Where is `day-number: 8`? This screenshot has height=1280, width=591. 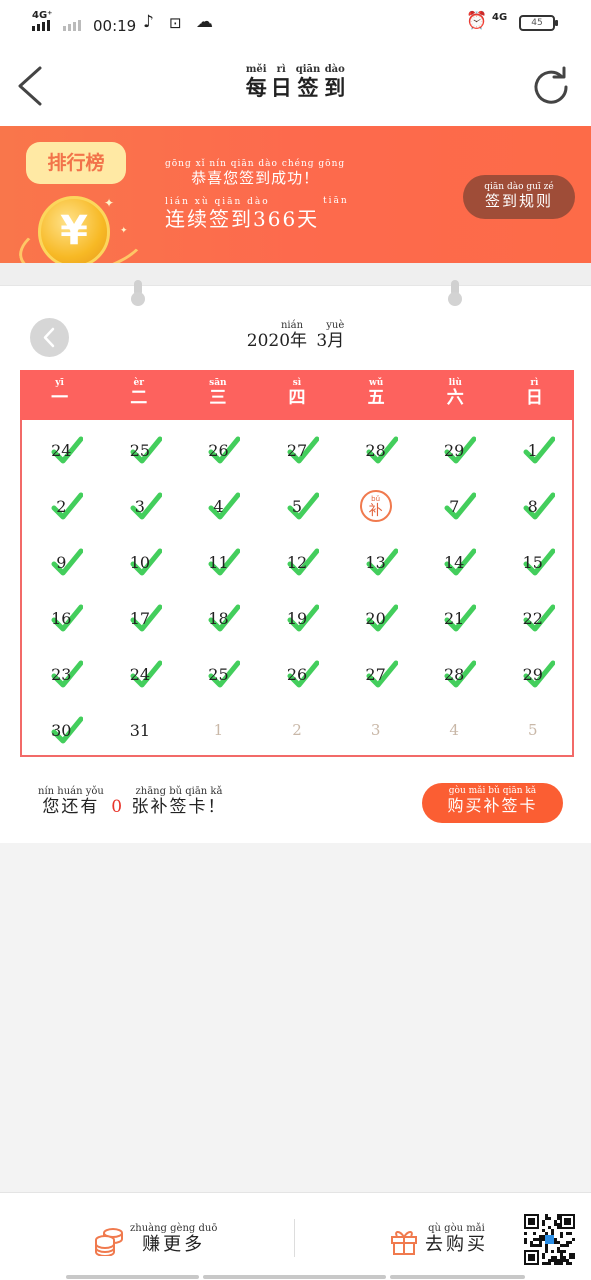 day-number: 8 is located at coordinates (532, 506).